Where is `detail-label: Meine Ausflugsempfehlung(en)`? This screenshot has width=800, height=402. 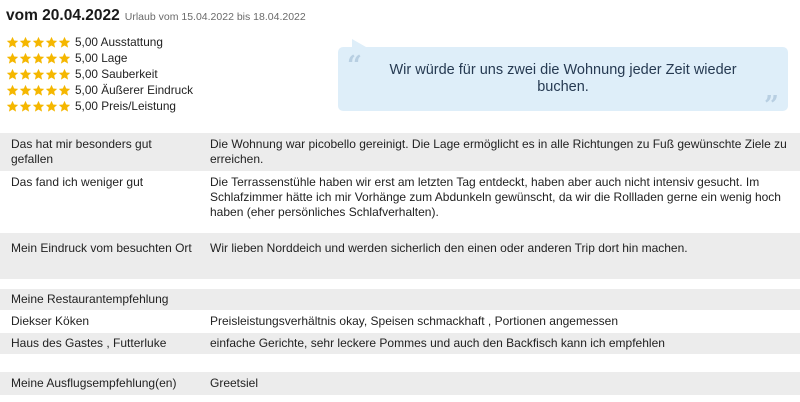
detail-label: Meine Ausflugsempfehlung(en) is located at coordinates (94, 383).